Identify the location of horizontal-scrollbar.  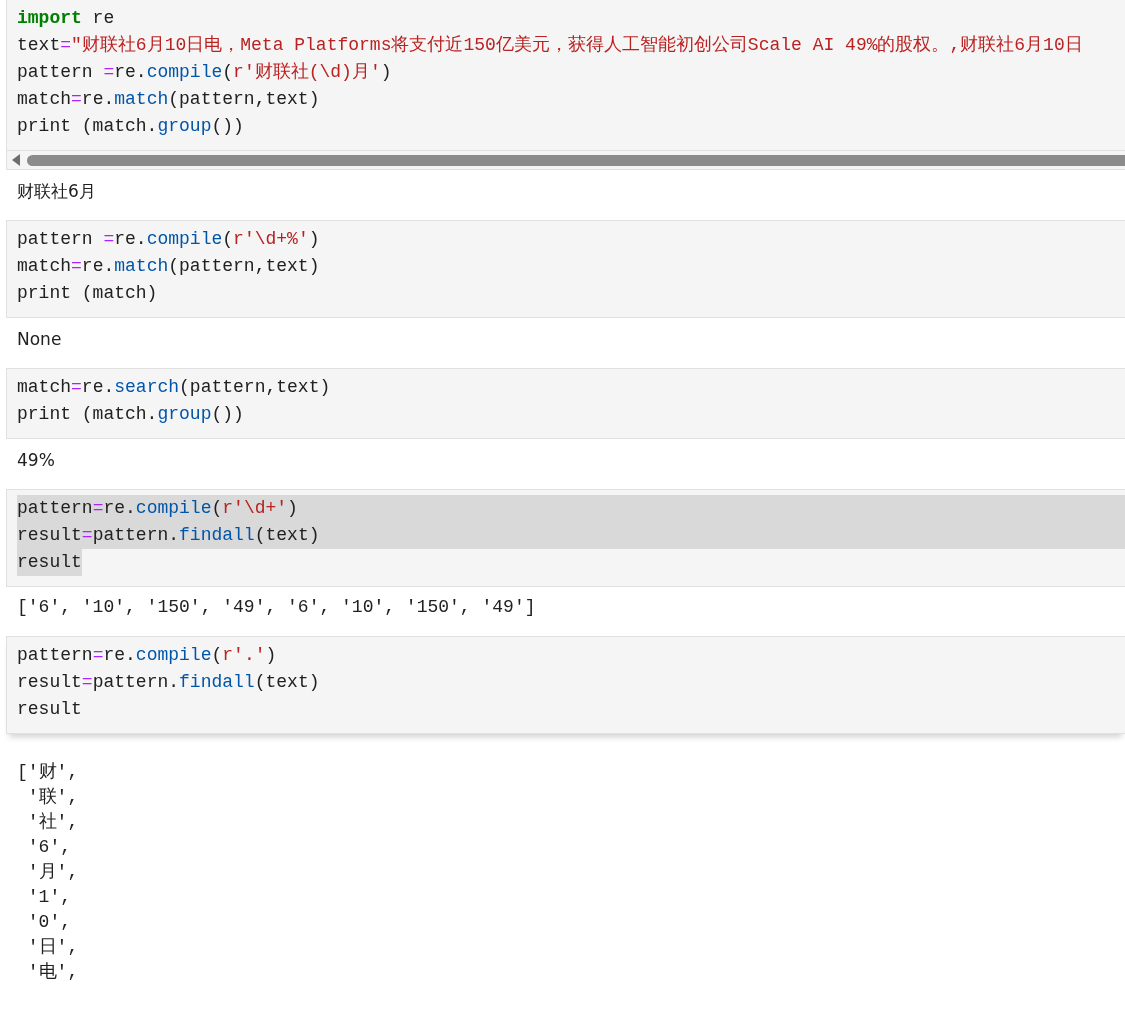
(565, 160).